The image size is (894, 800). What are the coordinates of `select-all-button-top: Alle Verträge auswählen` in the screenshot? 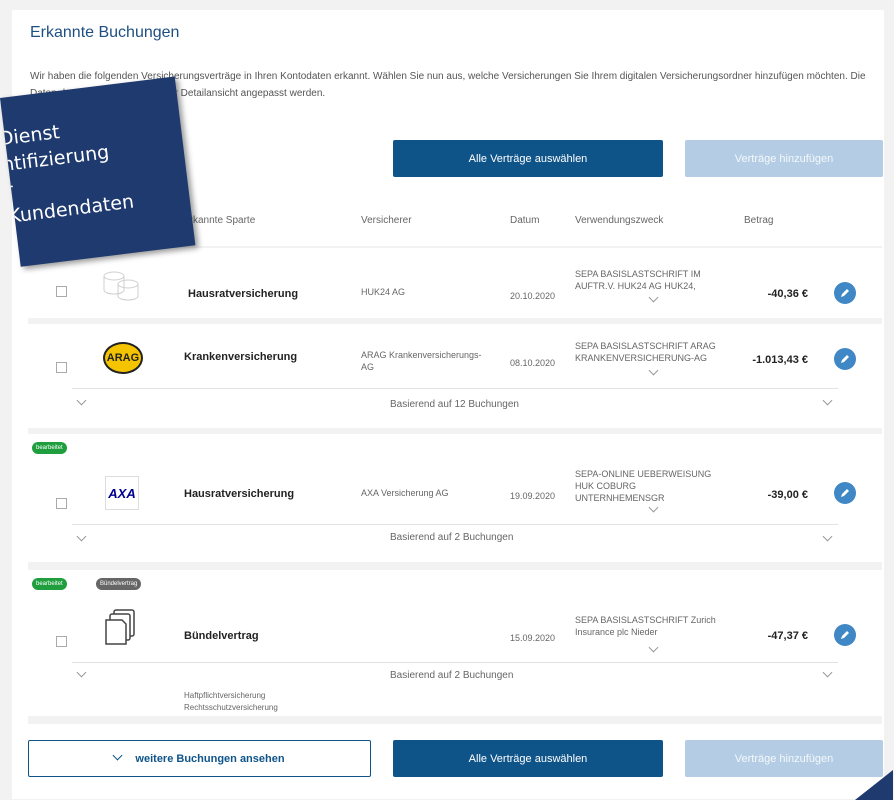 It's located at (528, 158).